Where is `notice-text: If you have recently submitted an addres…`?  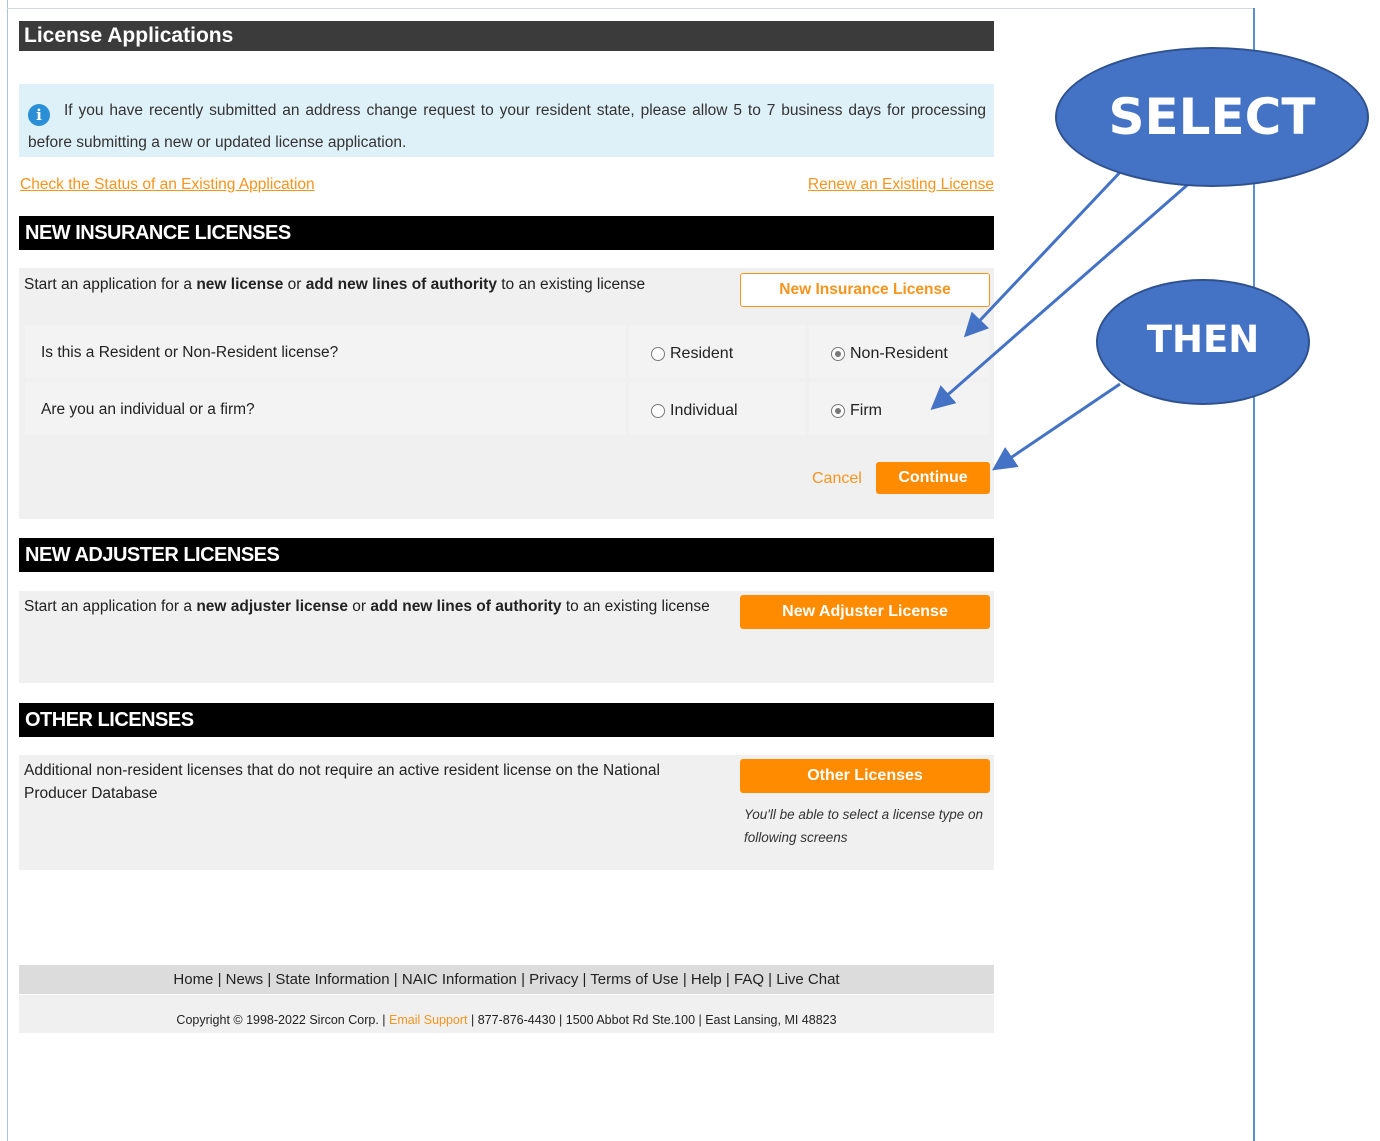
notice-text: If you have recently submitted an addres… is located at coordinates (507, 126).